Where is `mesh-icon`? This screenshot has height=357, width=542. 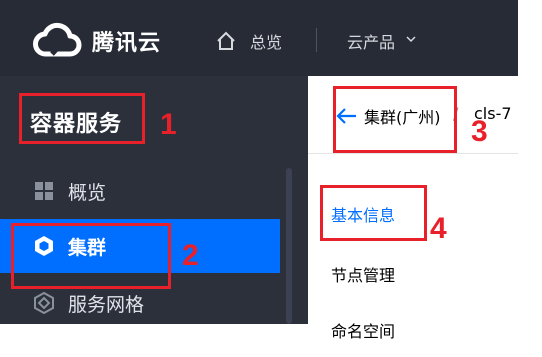
mesh-icon is located at coordinates (44, 303).